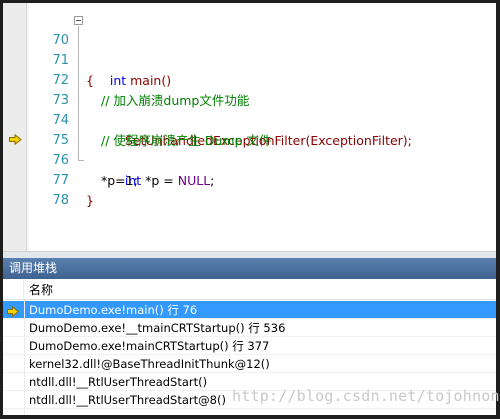  What do you see at coordinates (249, 79) in the screenshot?
I see `code-line-72: 72 // 加入崩溃dump文件功能` at bounding box center [249, 79].